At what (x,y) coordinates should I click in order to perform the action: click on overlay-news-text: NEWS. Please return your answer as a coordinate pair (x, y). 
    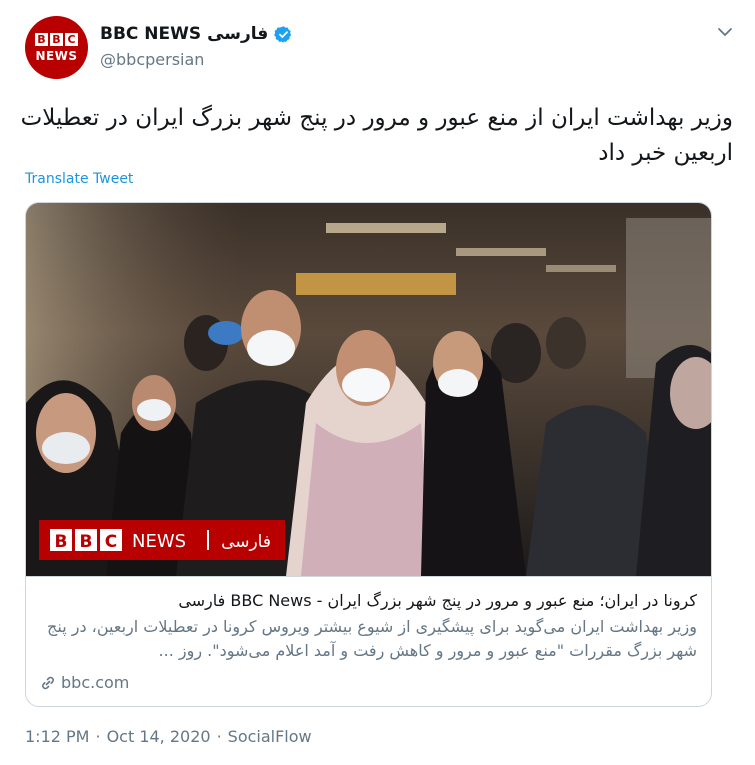
    Looking at the image, I should click on (159, 541).